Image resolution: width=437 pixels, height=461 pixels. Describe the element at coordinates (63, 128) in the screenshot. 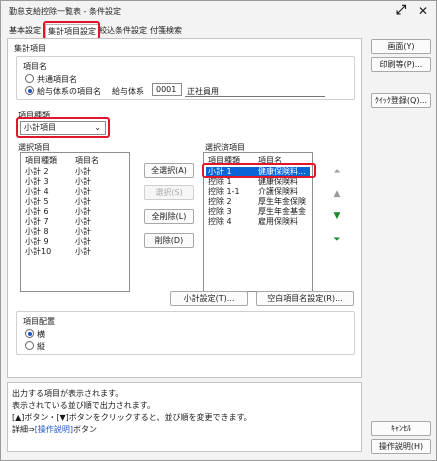

I see `item-type-select: 小計項目 ⌄` at that location.